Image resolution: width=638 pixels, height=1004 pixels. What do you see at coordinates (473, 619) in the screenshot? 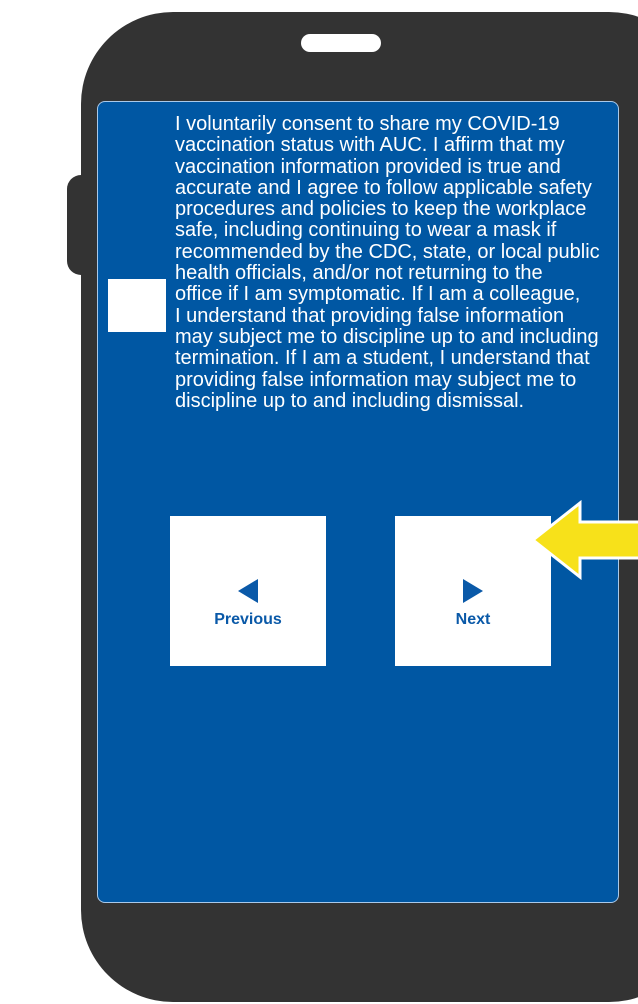
I see `next-button-label: Next` at bounding box center [473, 619].